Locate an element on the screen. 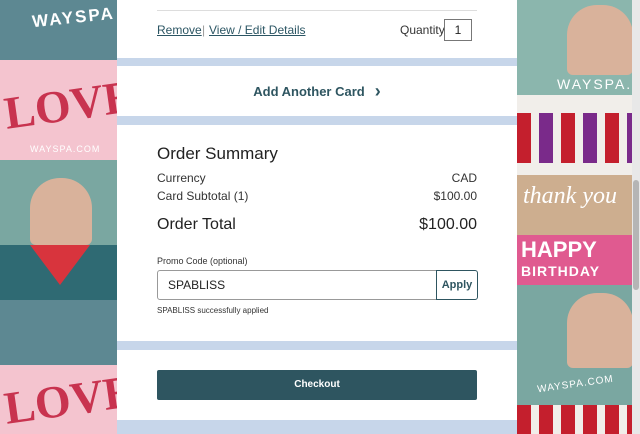 The height and width of the screenshot is (434, 640). checkout-button: Checkout is located at coordinates (317, 385).